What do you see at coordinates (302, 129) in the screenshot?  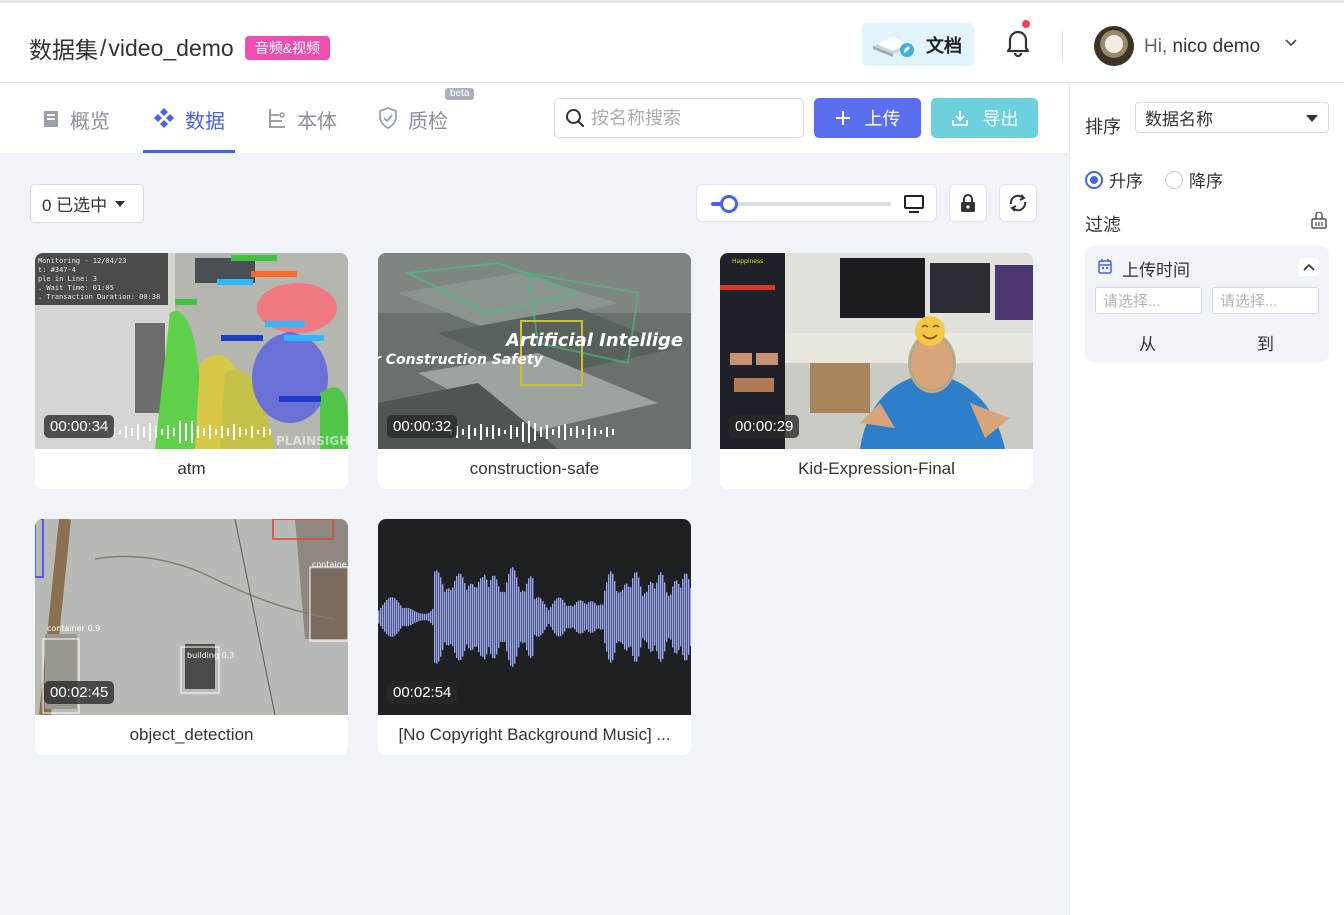 I see `tab-ontology: 本体` at bounding box center [302, 129].